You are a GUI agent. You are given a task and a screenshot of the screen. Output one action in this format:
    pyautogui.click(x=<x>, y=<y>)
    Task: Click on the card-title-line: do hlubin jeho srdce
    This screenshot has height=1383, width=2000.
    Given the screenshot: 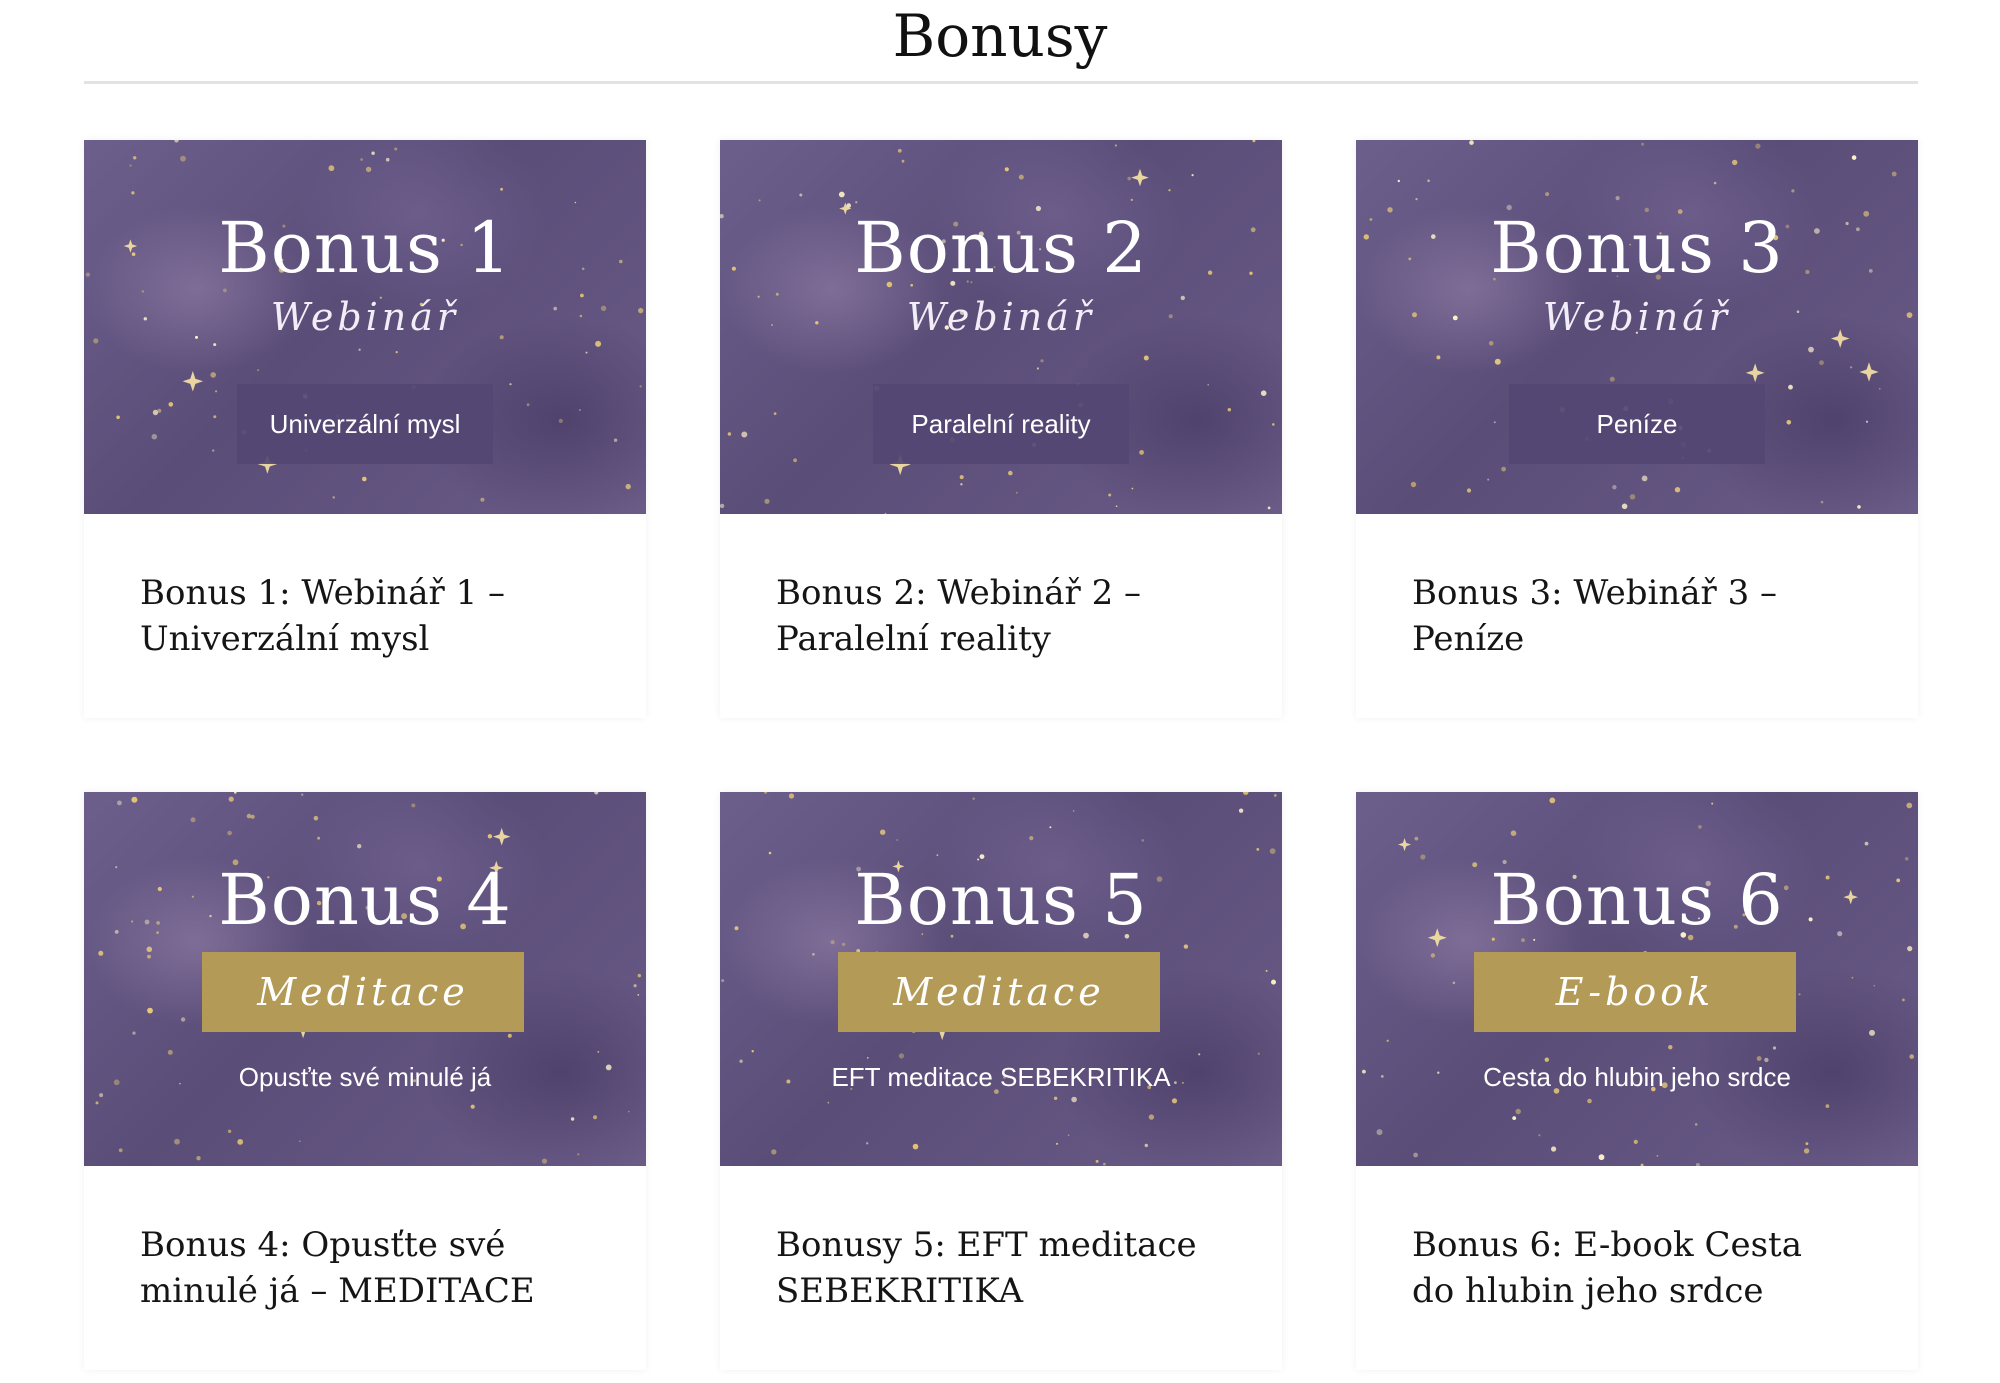 What is the action you would take?
    pyautogui.click(x=1588, y=1291)
    